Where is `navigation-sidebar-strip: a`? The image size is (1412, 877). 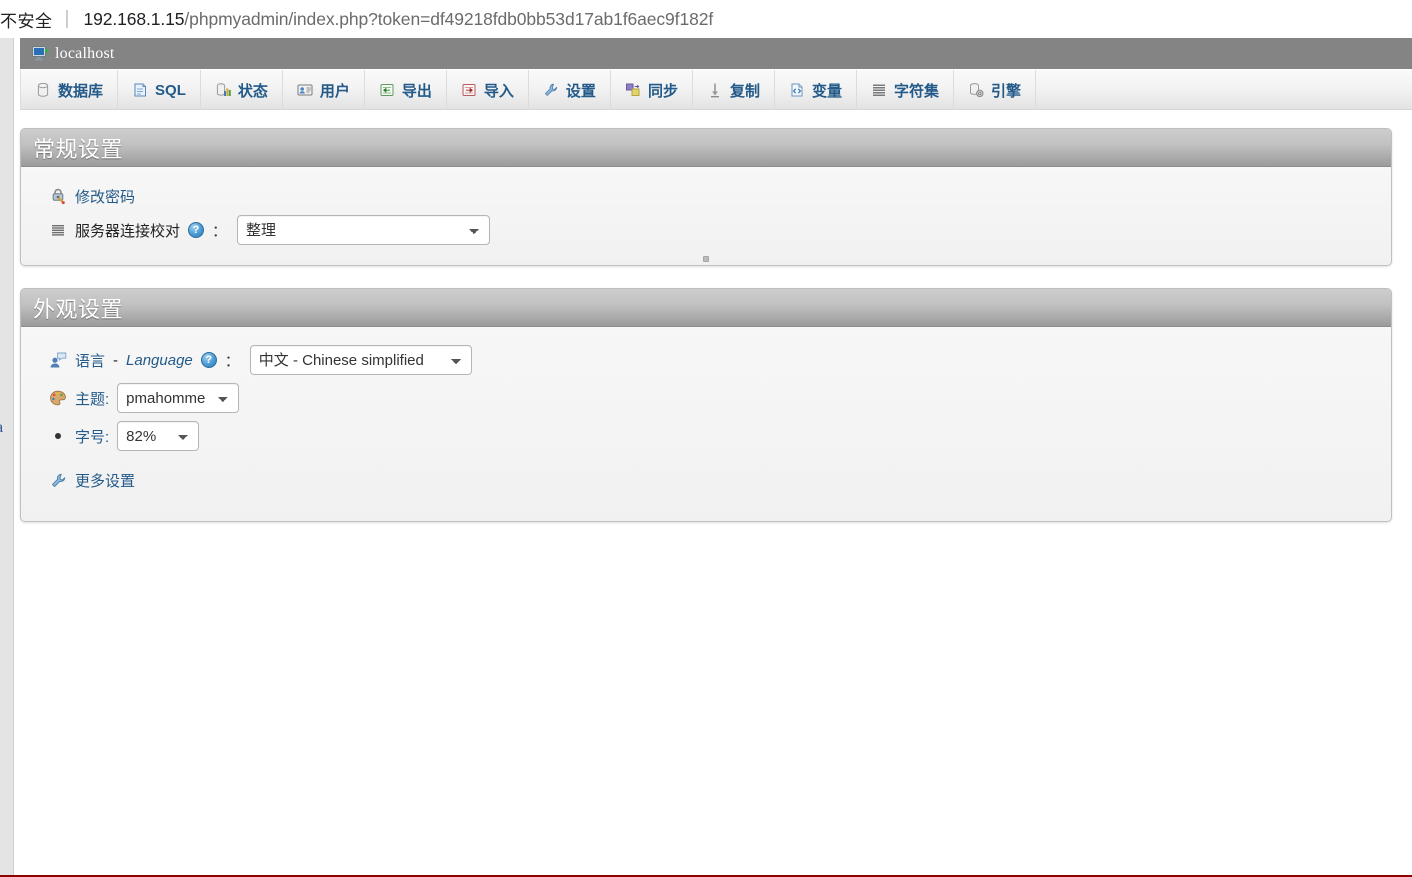
navigation-sidebar-strip: a is located at coordinates (7, 457).